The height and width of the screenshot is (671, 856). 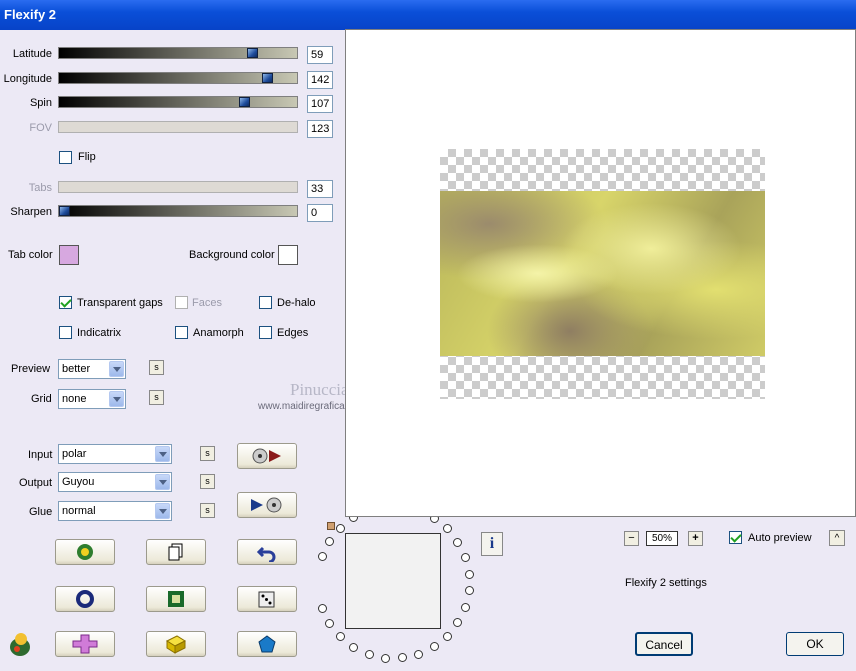 What do you see at coordinates (207, 481) in the screenshot?
I see `output-s-button: s` at bounding box center [207, 481].